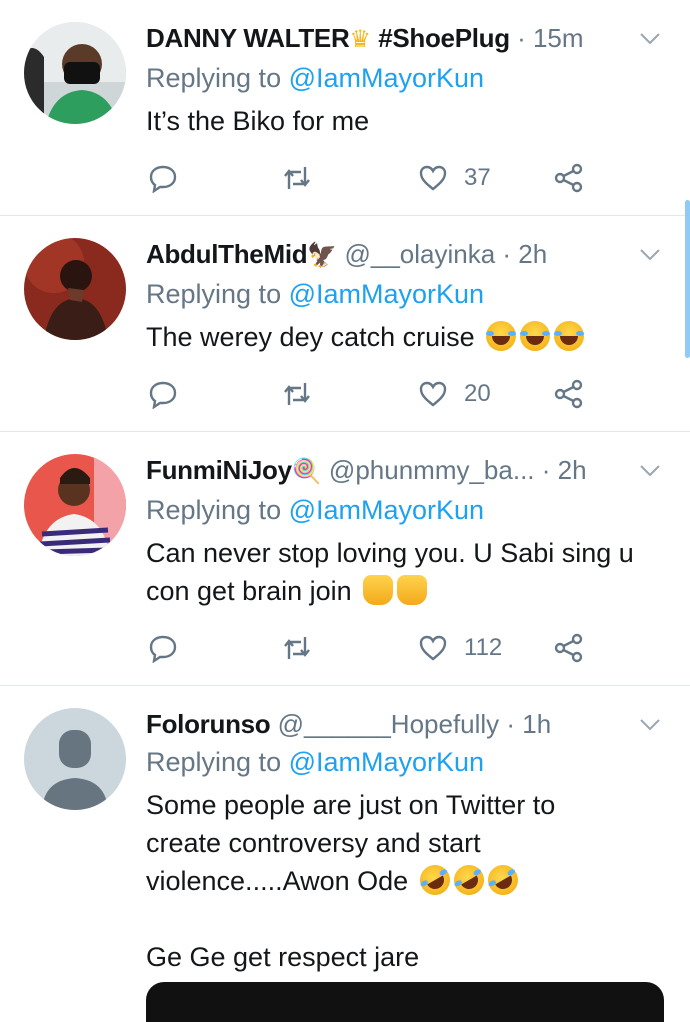 This screenshot has width=690, height=1022. Describe the element at coordinates (351, 805) in the screenshot. I see `tweet-text-line: Some people are just on Twitter to` at that location.